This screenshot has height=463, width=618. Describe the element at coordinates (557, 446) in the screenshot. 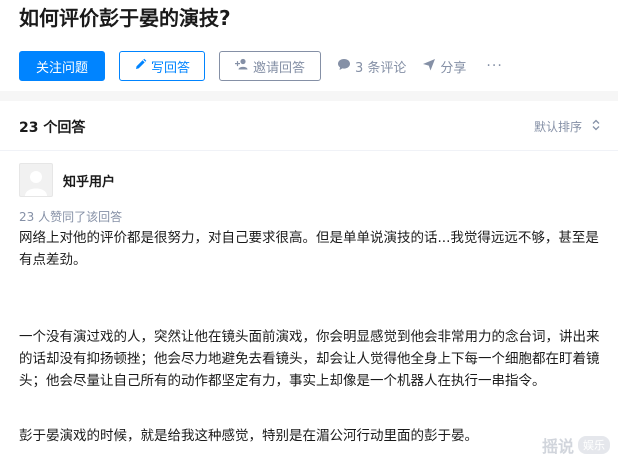

I see `watermark-text: 摇说` at that location.